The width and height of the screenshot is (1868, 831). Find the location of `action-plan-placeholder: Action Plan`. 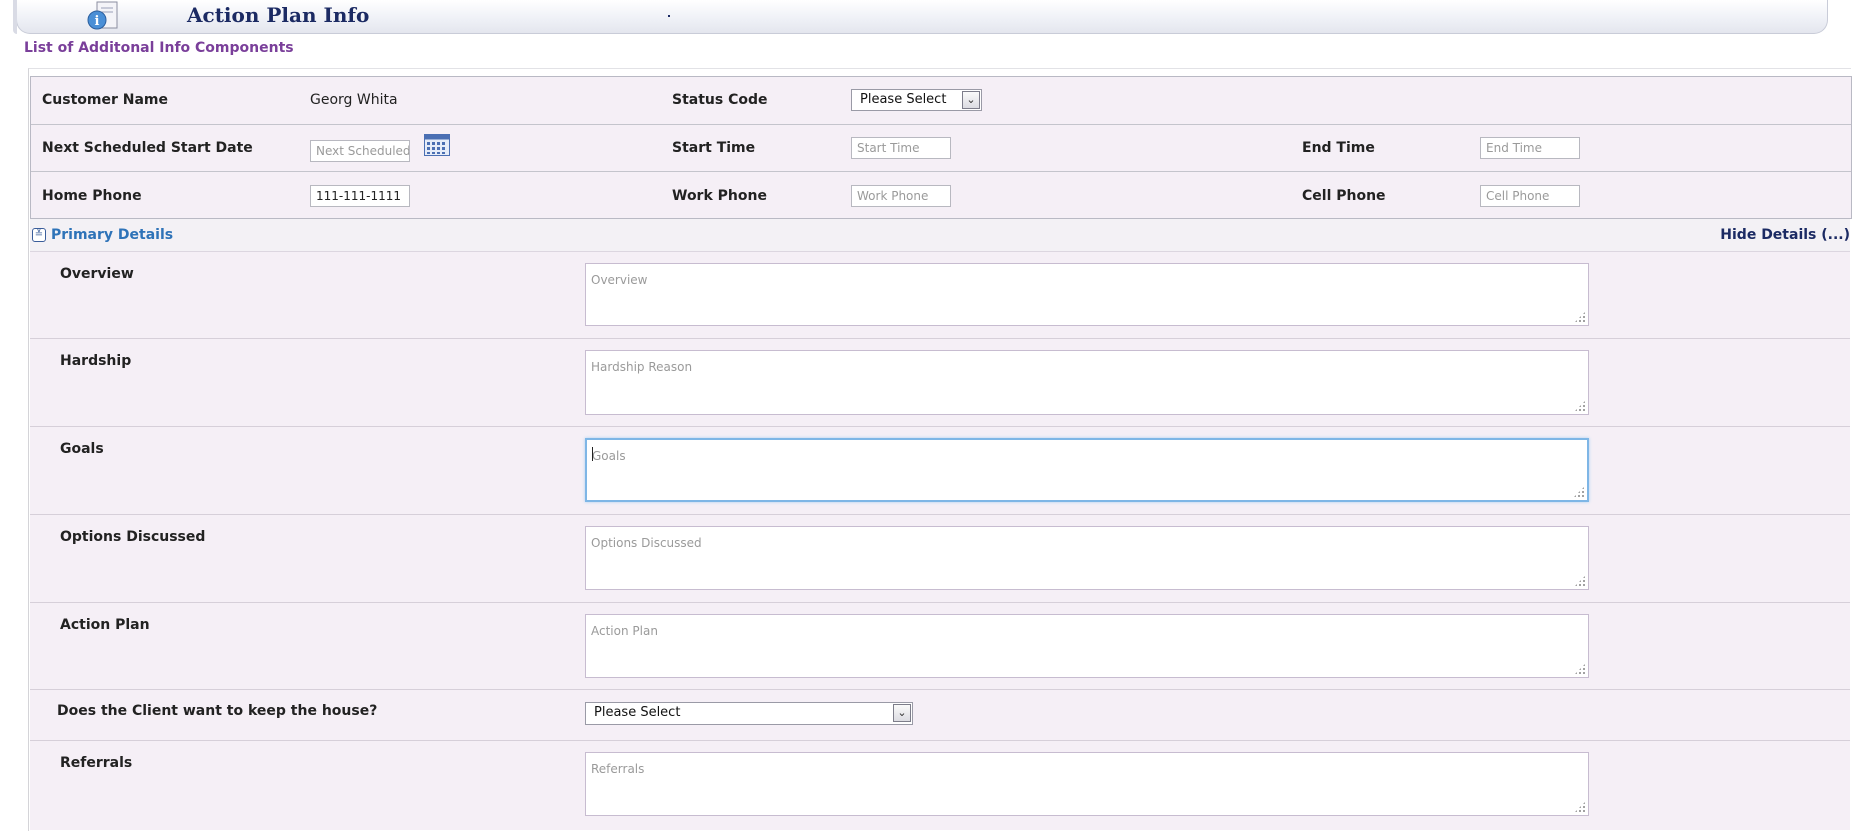

action-plan-placeholder: Action Plan is located at coordinates (624, 631).